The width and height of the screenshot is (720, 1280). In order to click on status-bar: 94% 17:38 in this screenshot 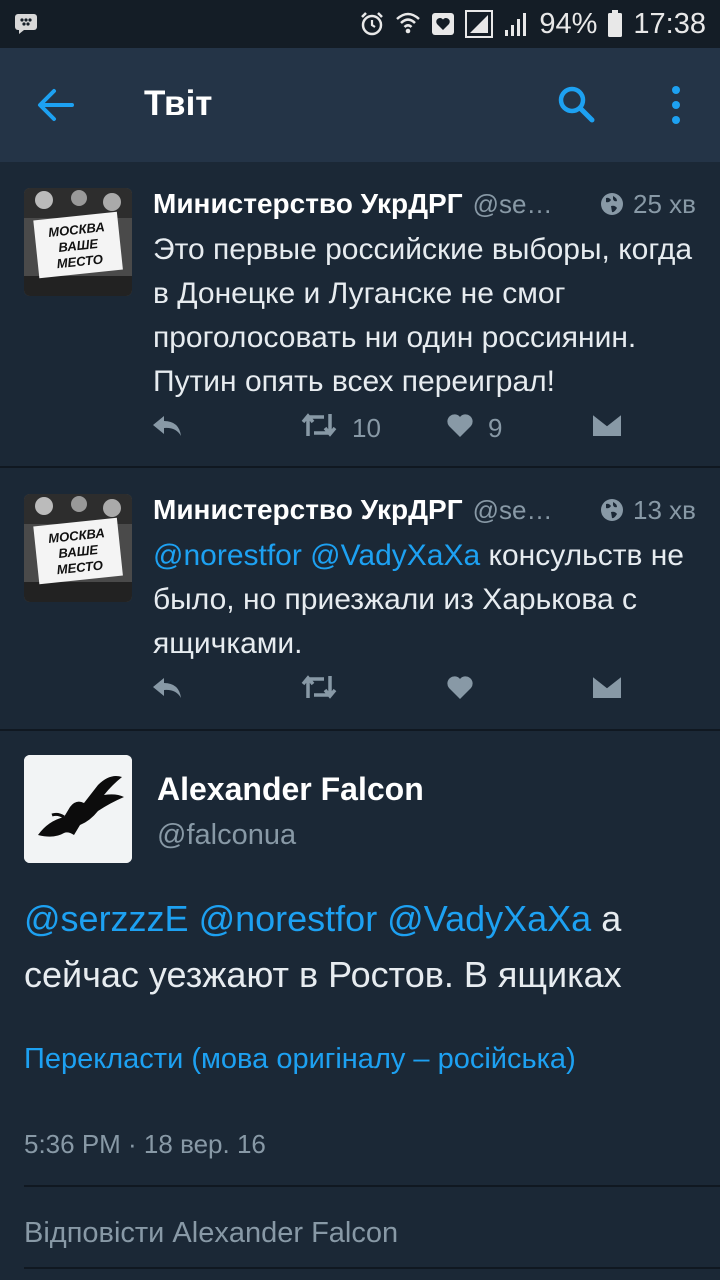, I will do `click(360, 24)`.